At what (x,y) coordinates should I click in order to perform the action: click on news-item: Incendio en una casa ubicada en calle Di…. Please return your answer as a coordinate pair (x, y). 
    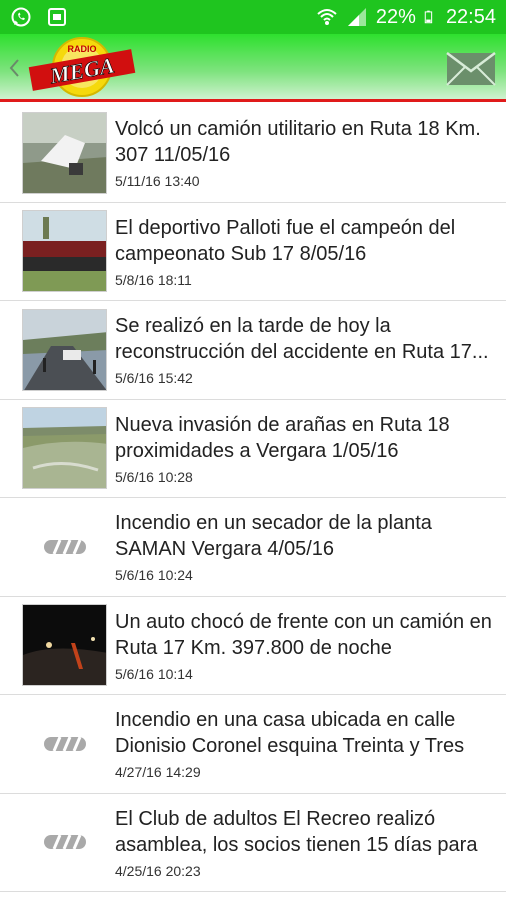
    Looking at the image, I should click on (253, 744).